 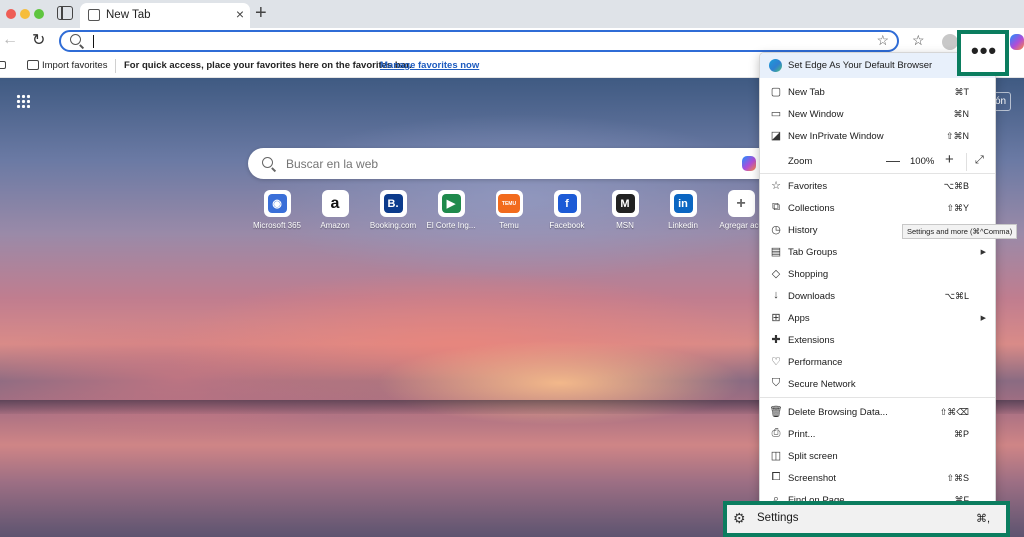 What do you see at coordinates (877, 115) in the screenshot?
I see `menu-item-new-window: ▭ New Window ⌘N` at bounding box center [877, 115].